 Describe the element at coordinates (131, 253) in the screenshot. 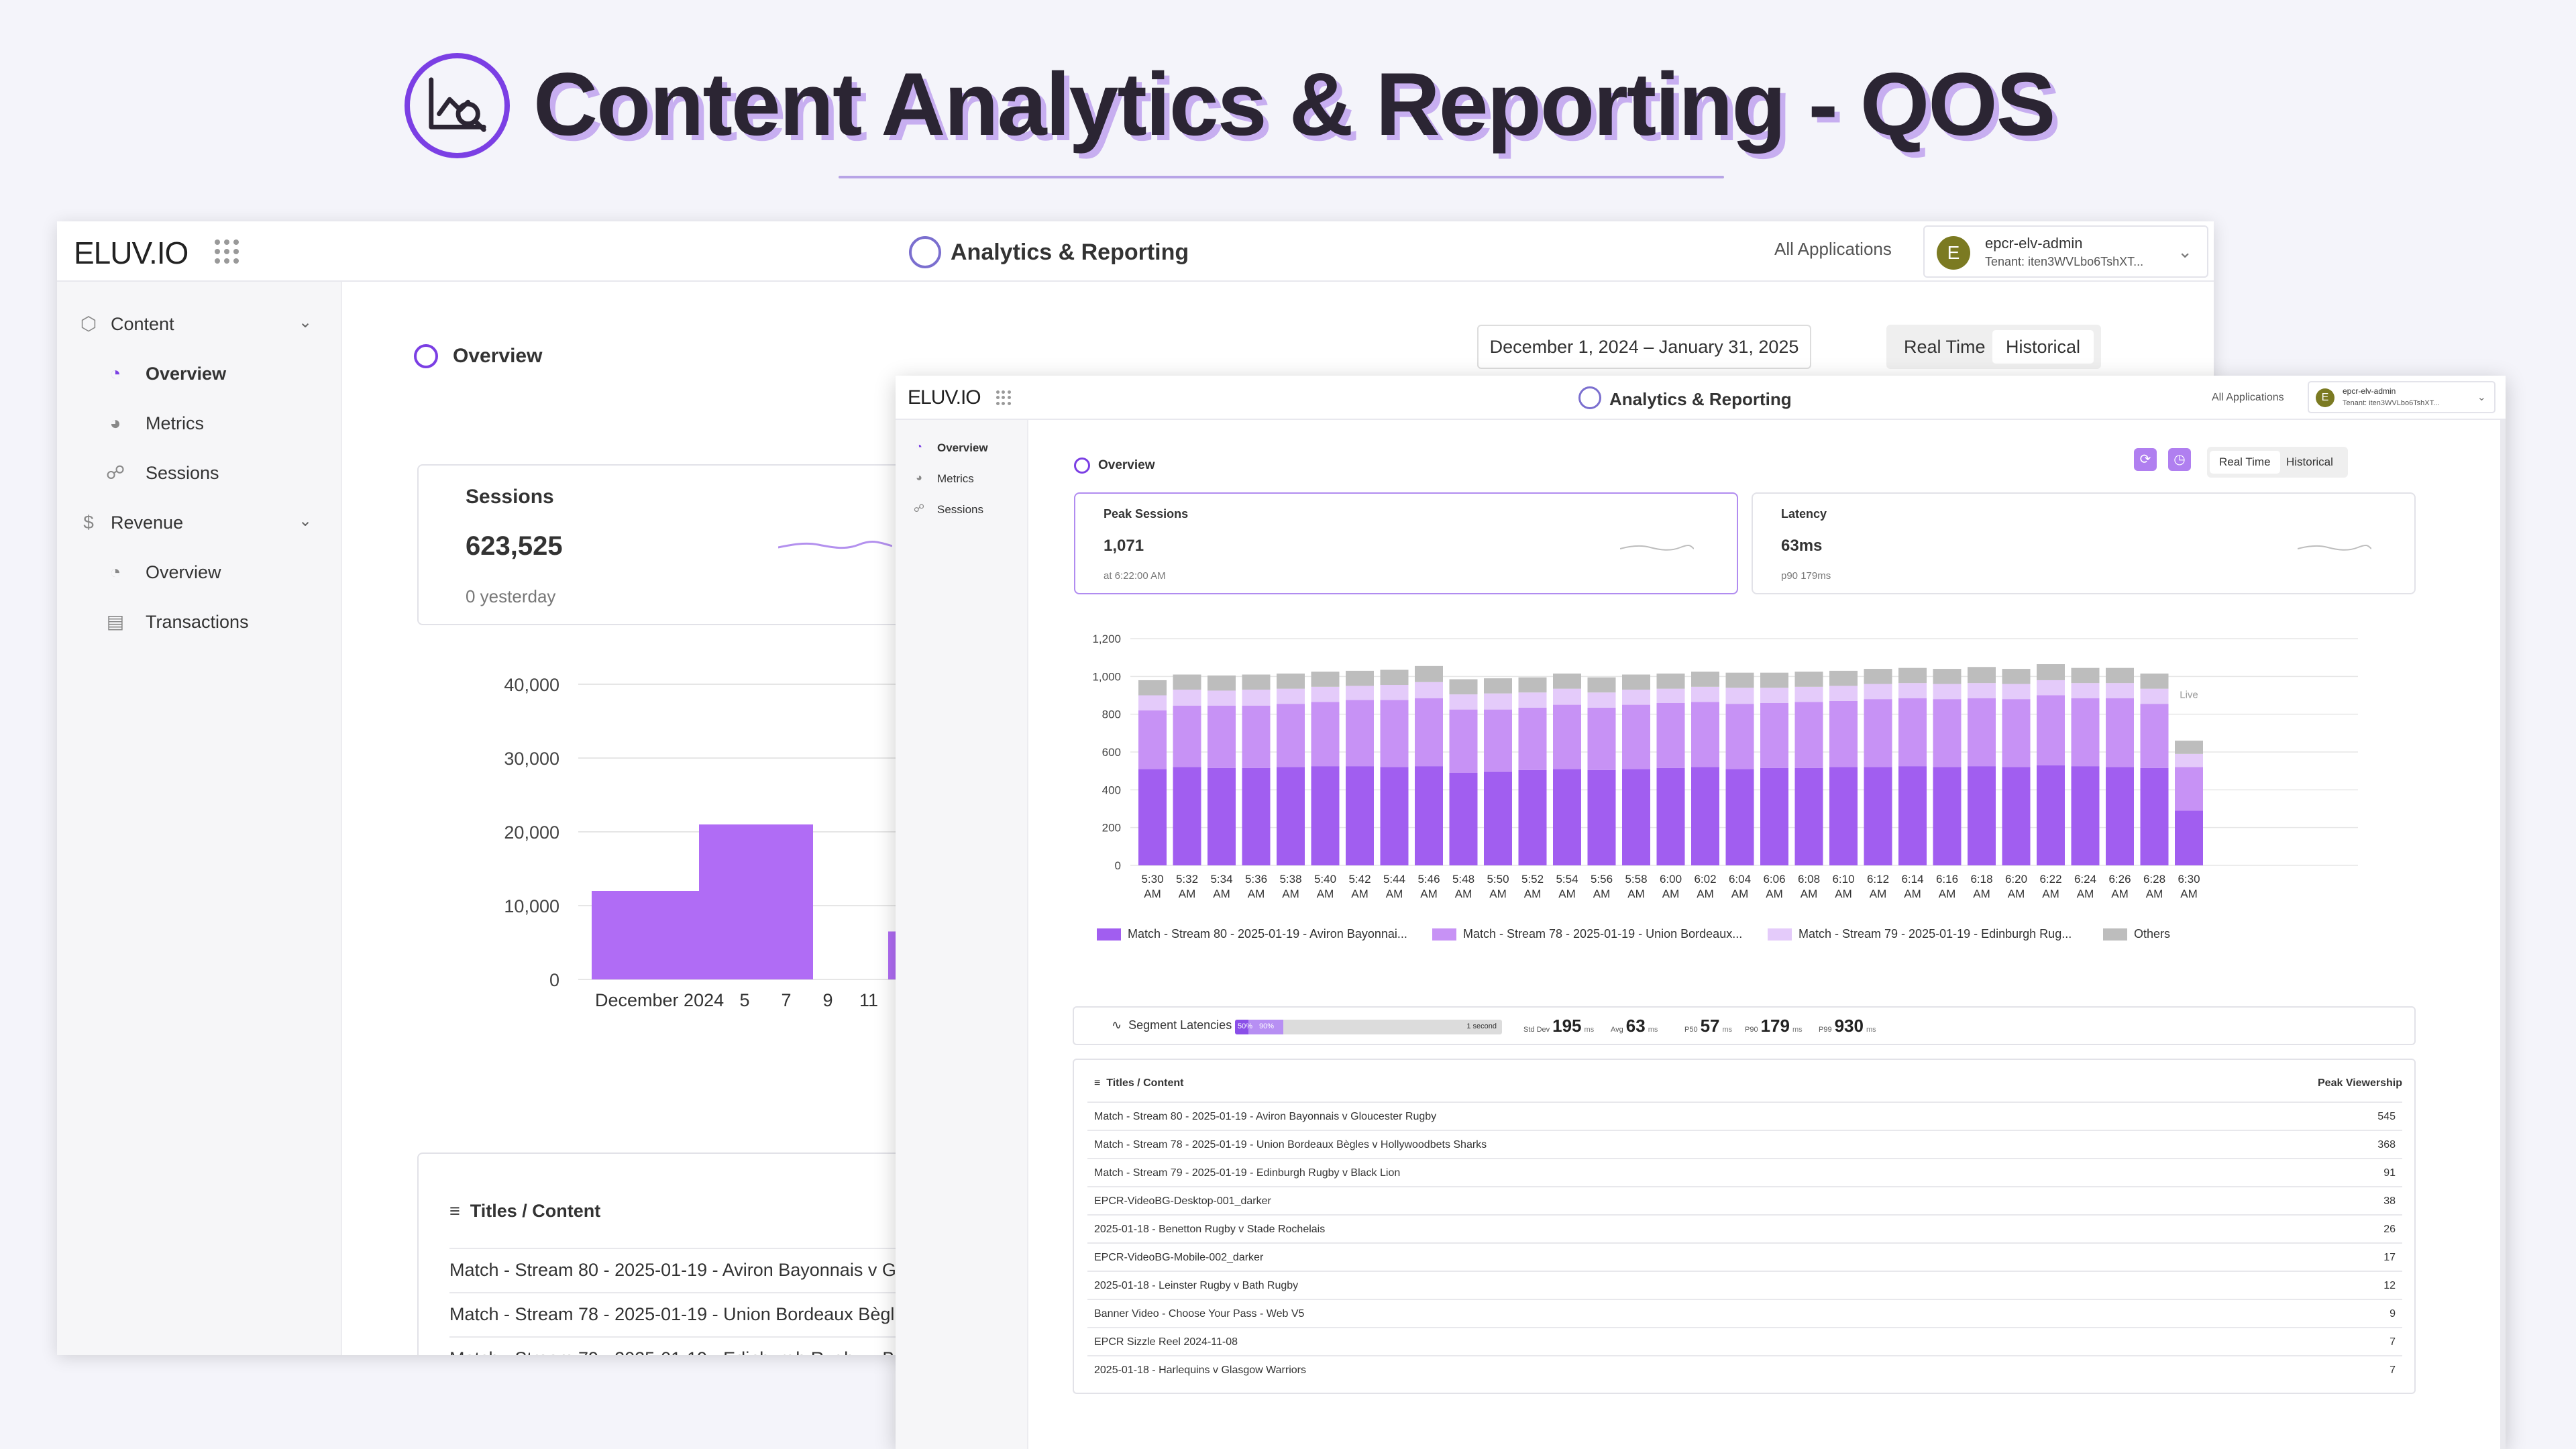

I see `brand-logo: ELUV.IO` at that location.